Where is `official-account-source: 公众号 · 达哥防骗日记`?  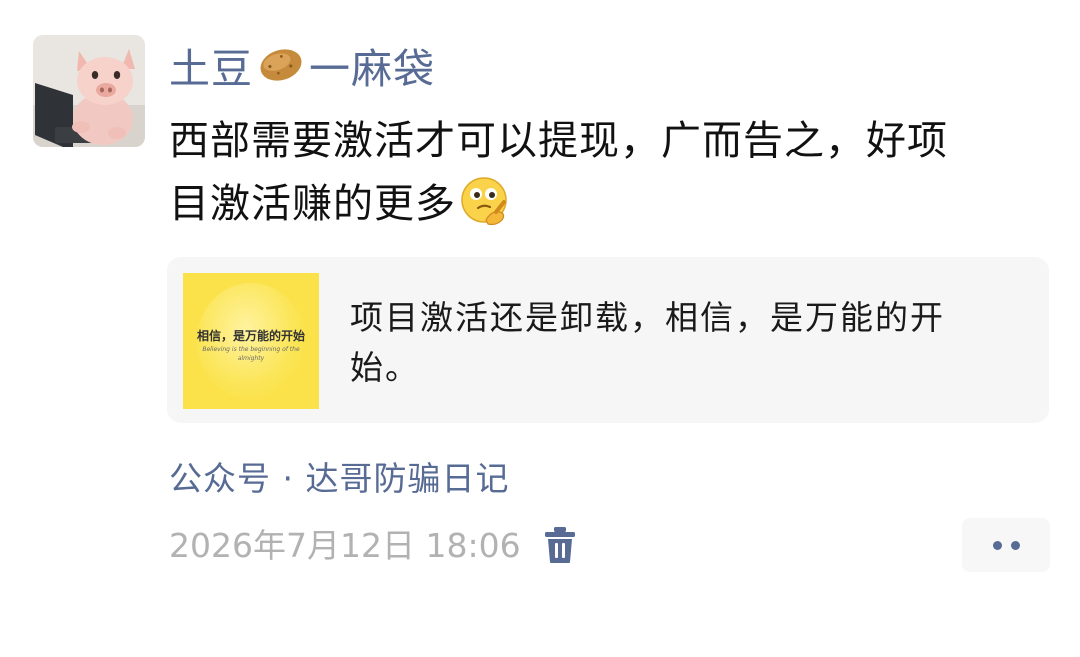 official-account-source: 公众号 · 达哥防骗日记 is located at coordinates (339, 476).